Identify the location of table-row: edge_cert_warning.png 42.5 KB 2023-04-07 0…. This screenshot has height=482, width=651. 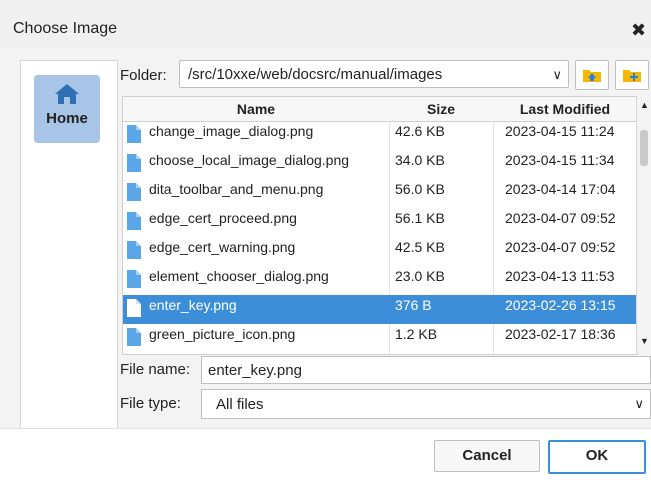
(380, 251).